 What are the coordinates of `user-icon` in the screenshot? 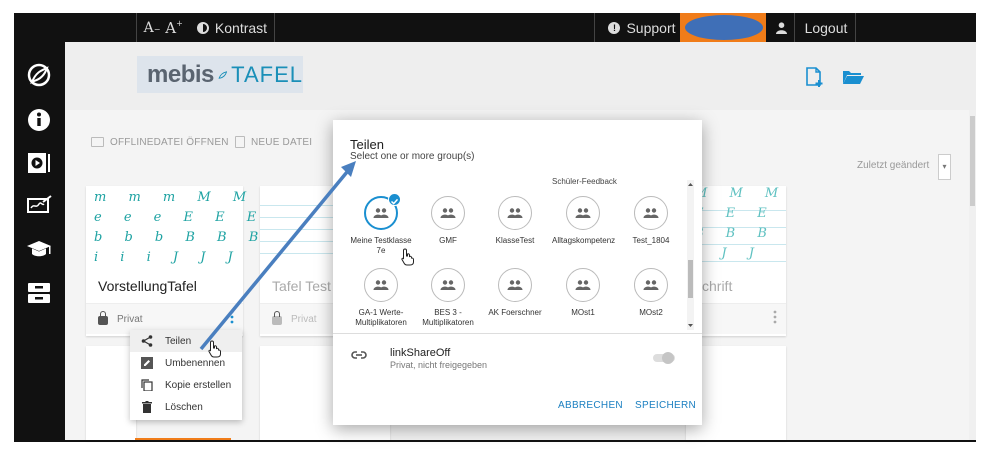 It's located at (781, 27).